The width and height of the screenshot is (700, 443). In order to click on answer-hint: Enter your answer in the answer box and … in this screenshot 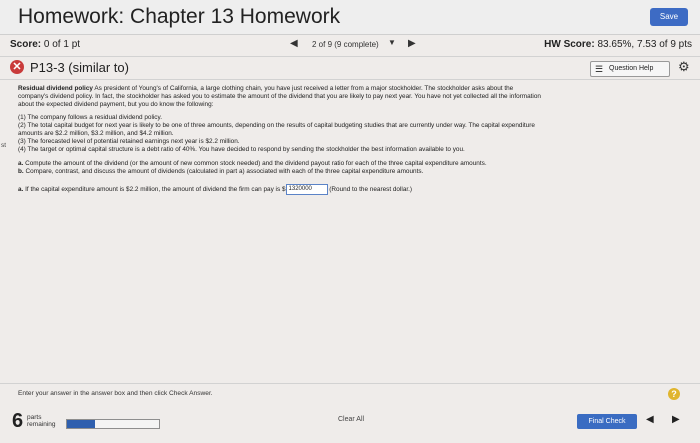, I will do `click(115, 393)`.